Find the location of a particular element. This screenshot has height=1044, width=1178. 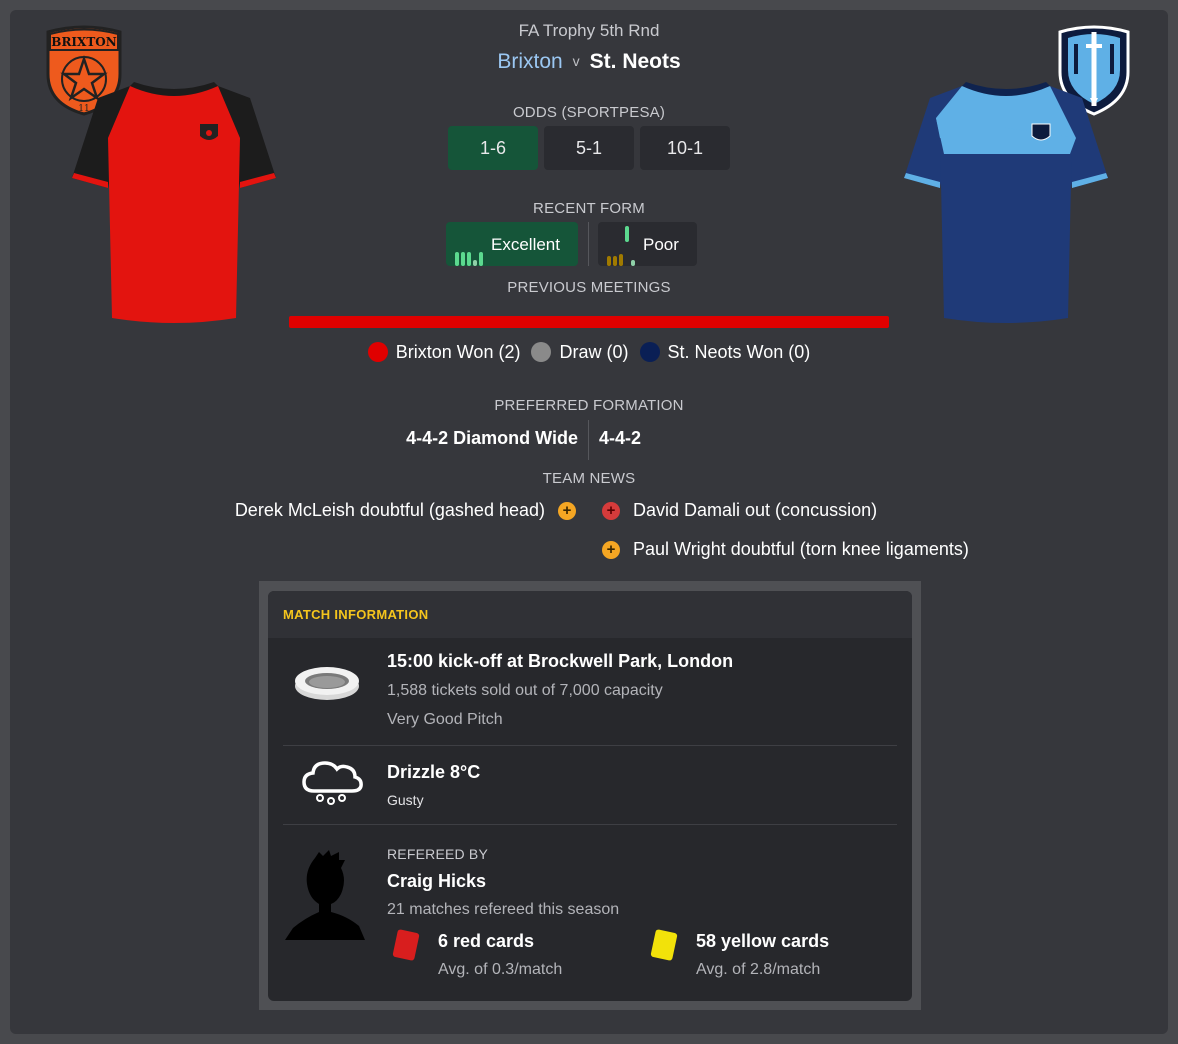

referee-matches: 21 matches refereed this season is located at coordinates (503, 909).